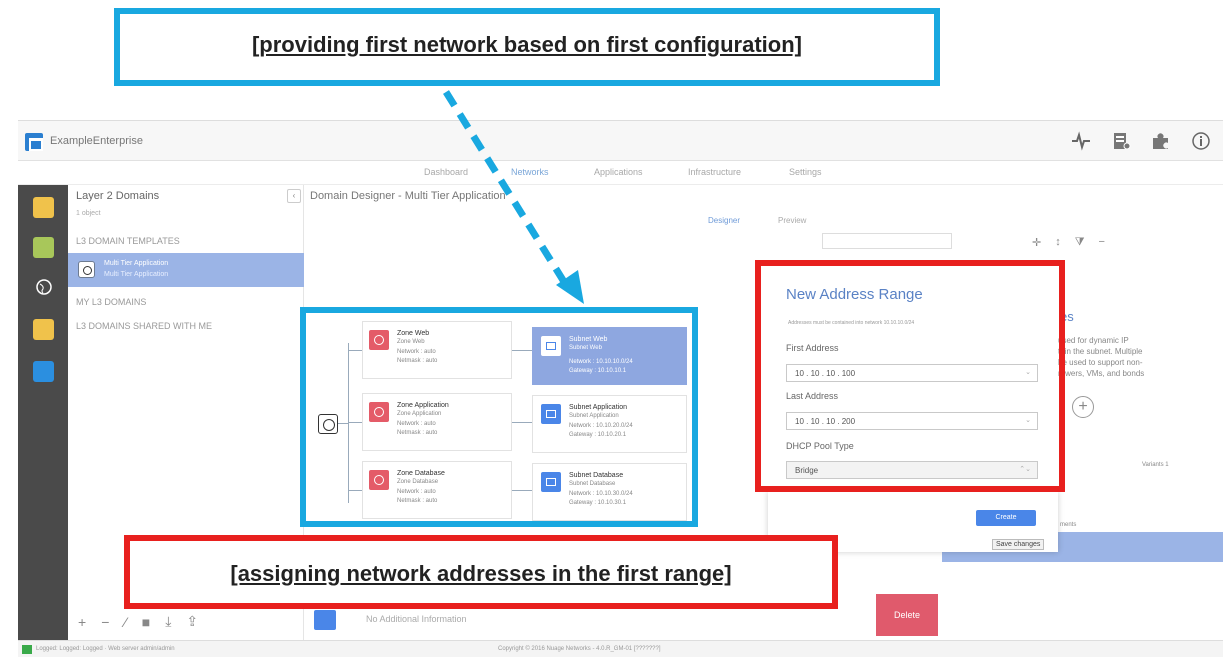 The height and width of the screenshot is (657, 1223). What do you see at coordinates (43, 286) in the screenshot?
I see `globe-icon` at bounding box center [43, 286].